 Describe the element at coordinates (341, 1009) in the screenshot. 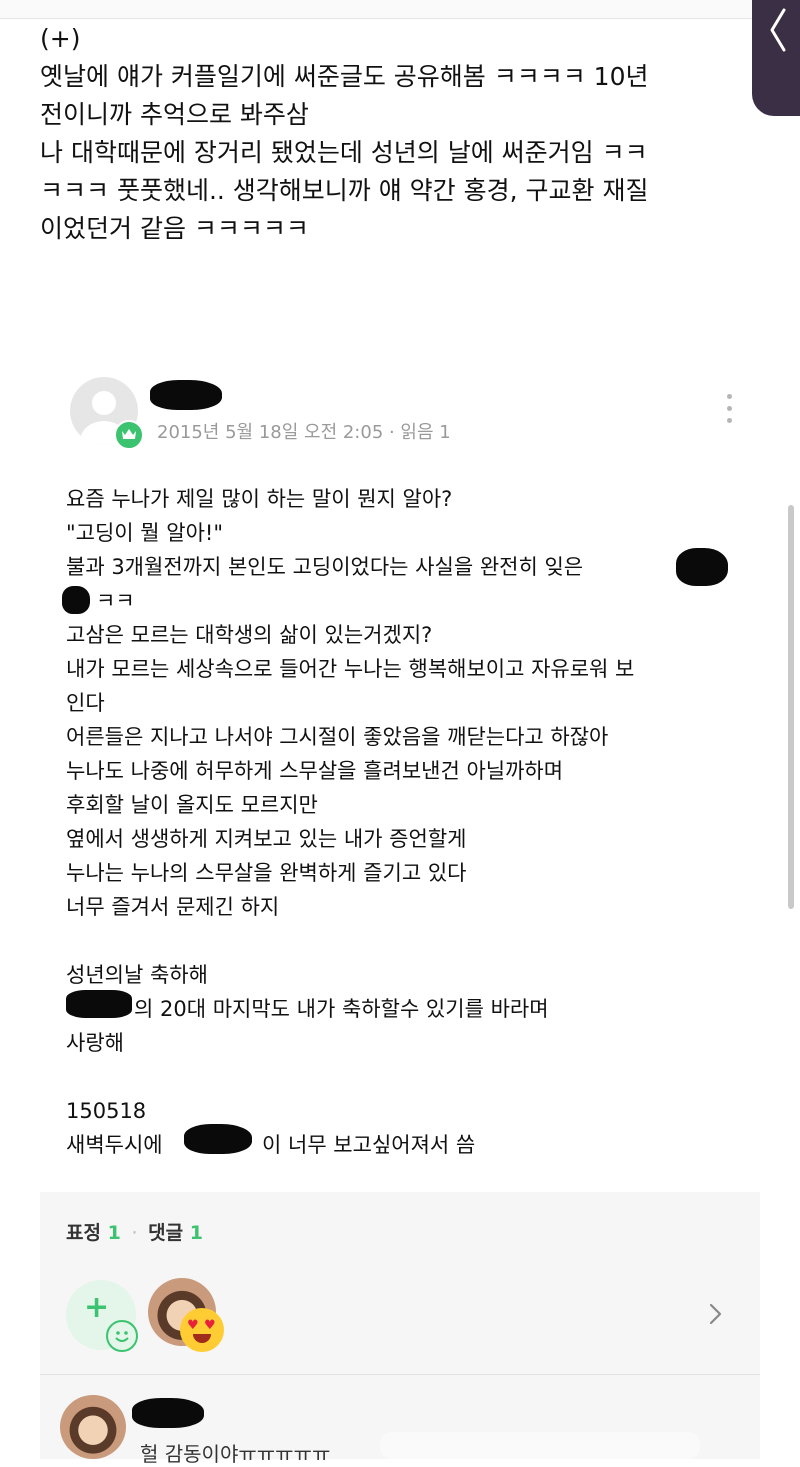

I see `post-line: 의 20대 마지막도 내가 축하할수 있기를 바라며` at that location.